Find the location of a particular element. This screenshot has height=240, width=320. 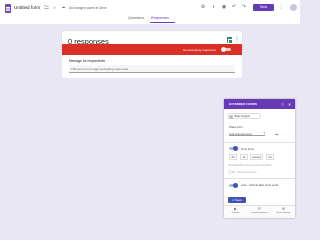

form-title: Untitled form is located at coordinates (27, 7).